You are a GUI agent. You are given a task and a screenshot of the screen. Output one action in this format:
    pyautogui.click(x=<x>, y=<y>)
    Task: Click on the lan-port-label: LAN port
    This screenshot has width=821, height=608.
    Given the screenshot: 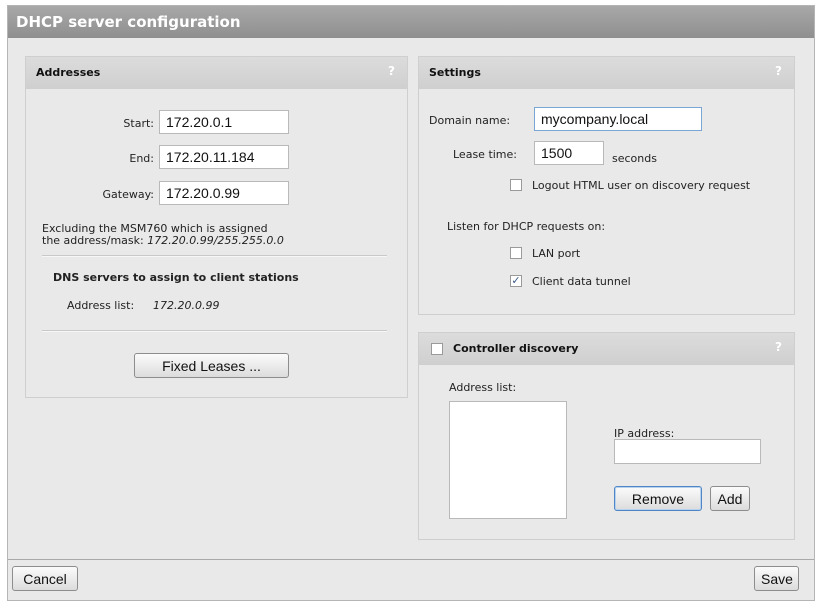 What is the action you would take?
    pyautogui.click(x=556, y=253)
    